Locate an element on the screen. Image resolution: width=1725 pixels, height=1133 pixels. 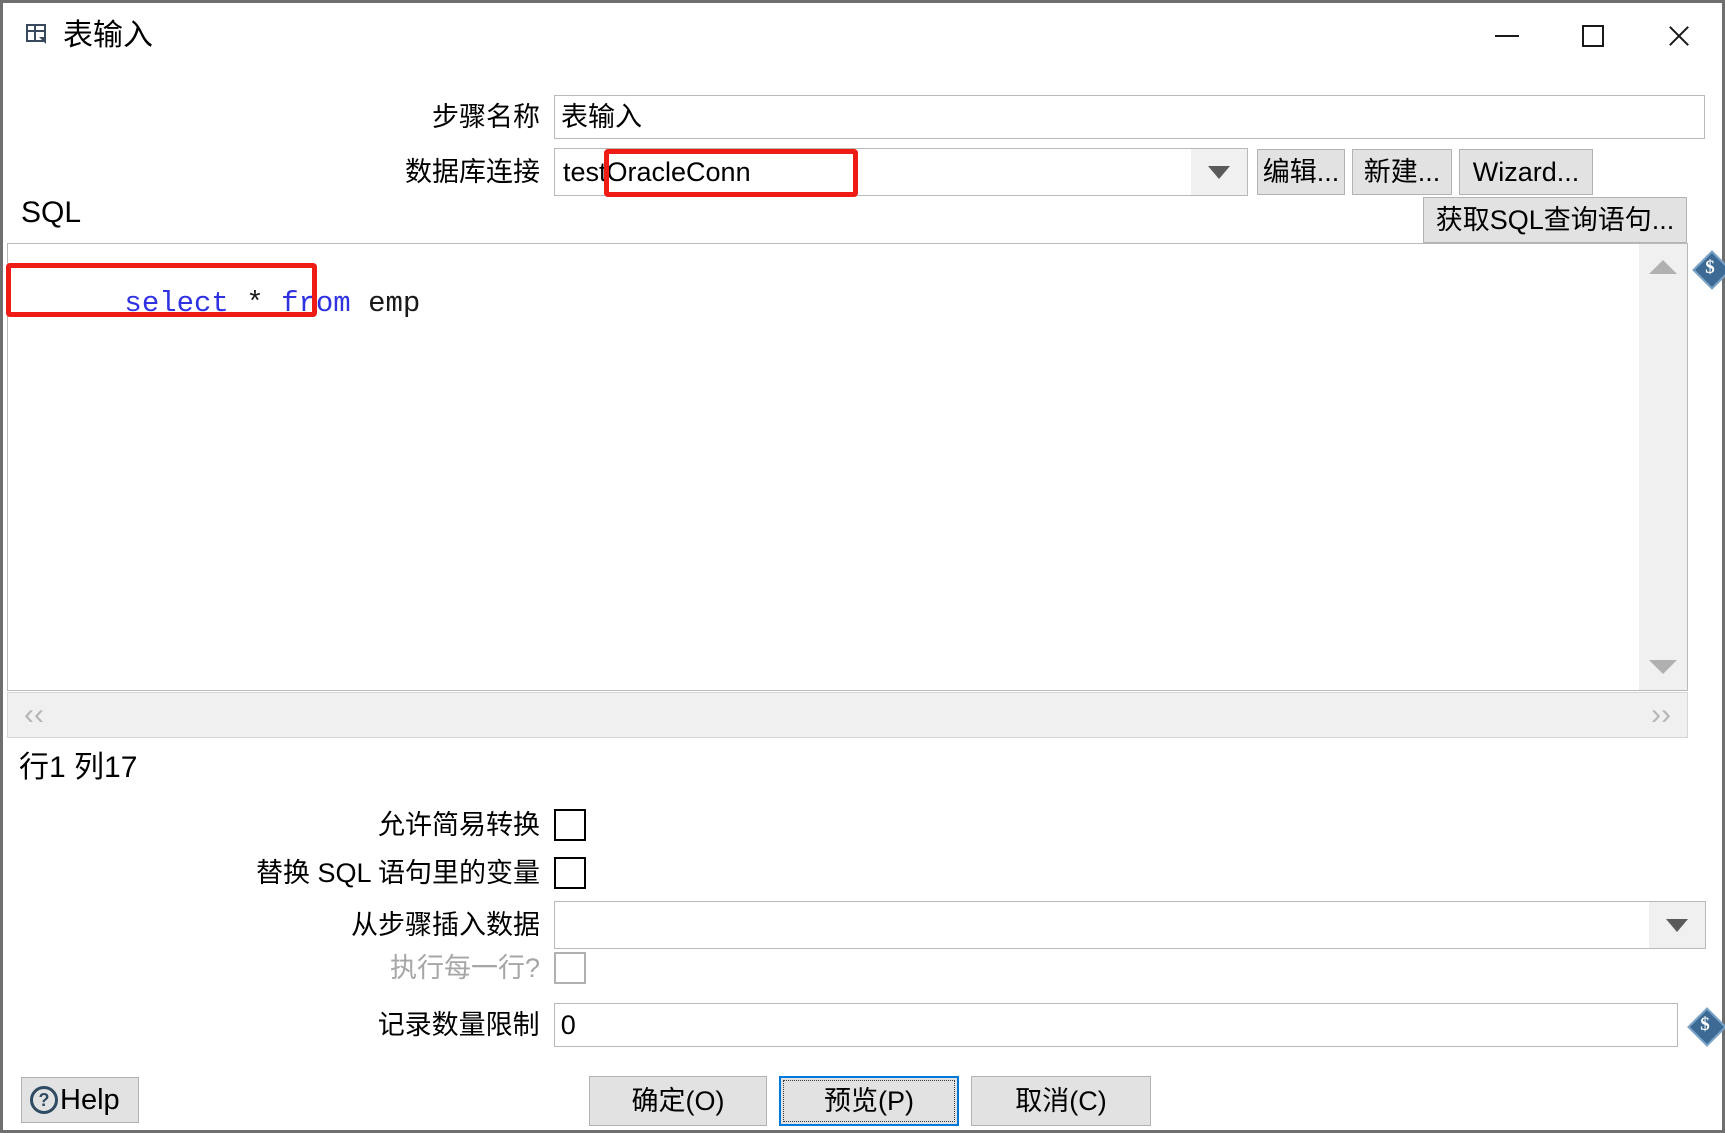
db-connection-dropdown-button is located at coordinates (1219, 172).